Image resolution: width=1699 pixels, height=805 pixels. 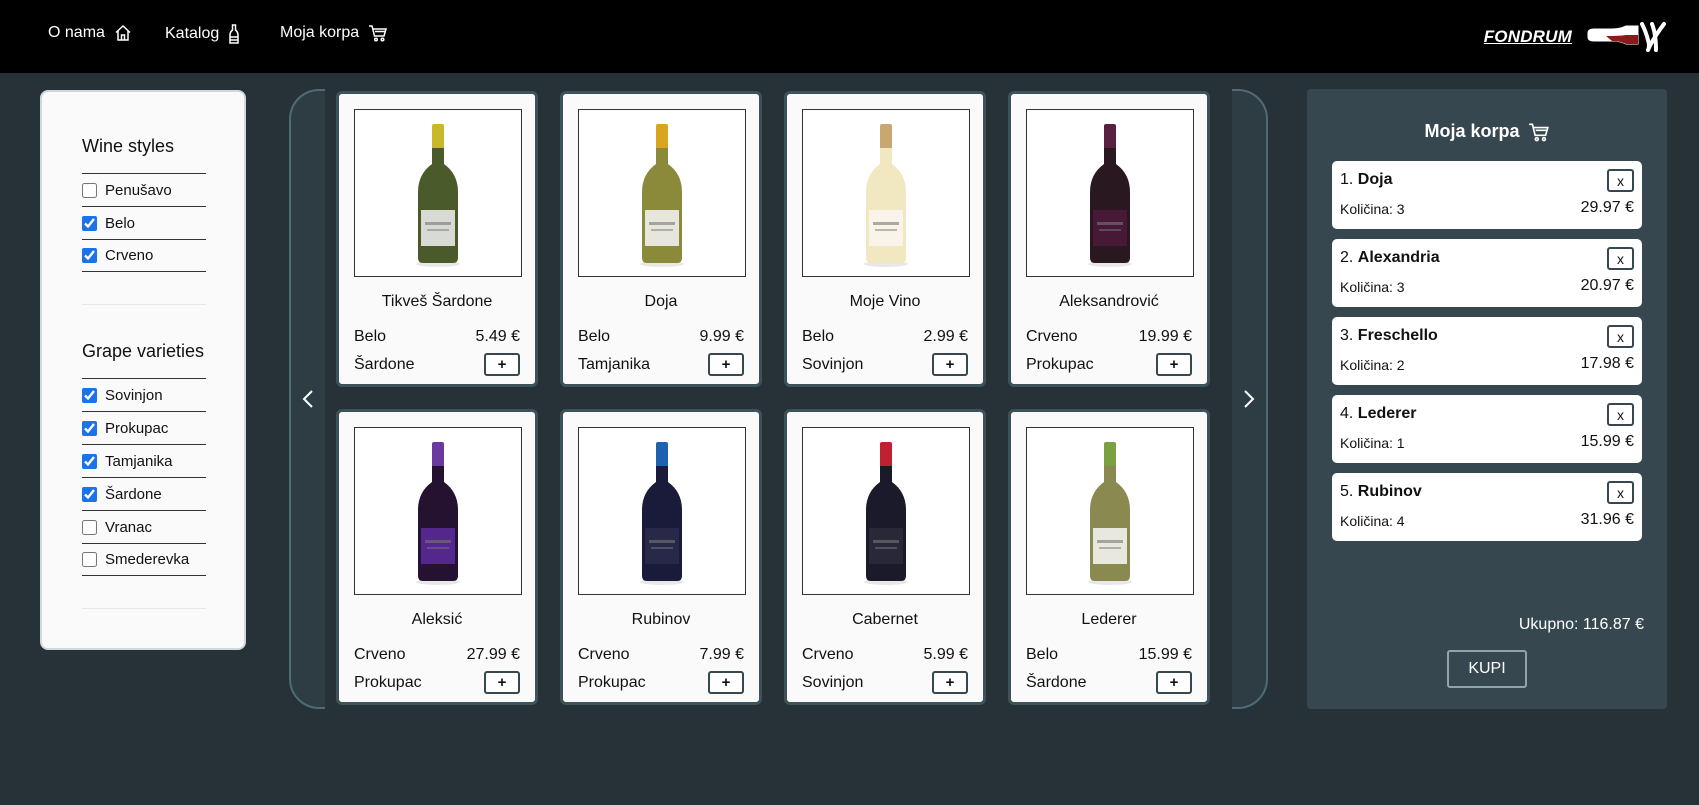 I want to click on product-price: 9.99 €, so click(x=721, y=336).